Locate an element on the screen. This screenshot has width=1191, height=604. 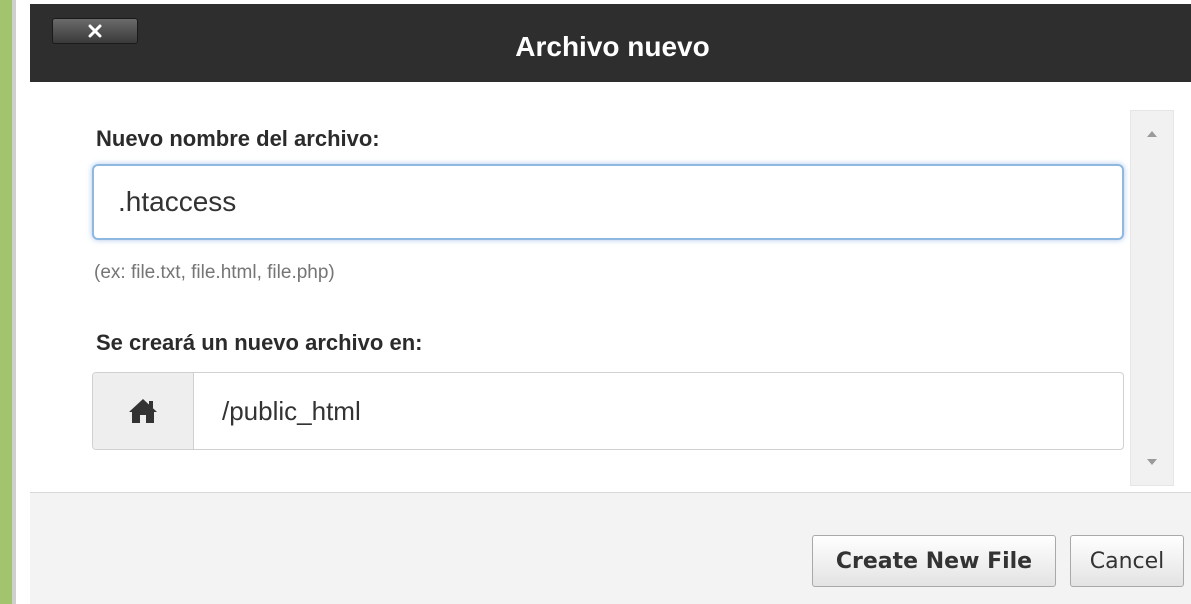
location-field: /public_html is located at coordinates (608, 411).